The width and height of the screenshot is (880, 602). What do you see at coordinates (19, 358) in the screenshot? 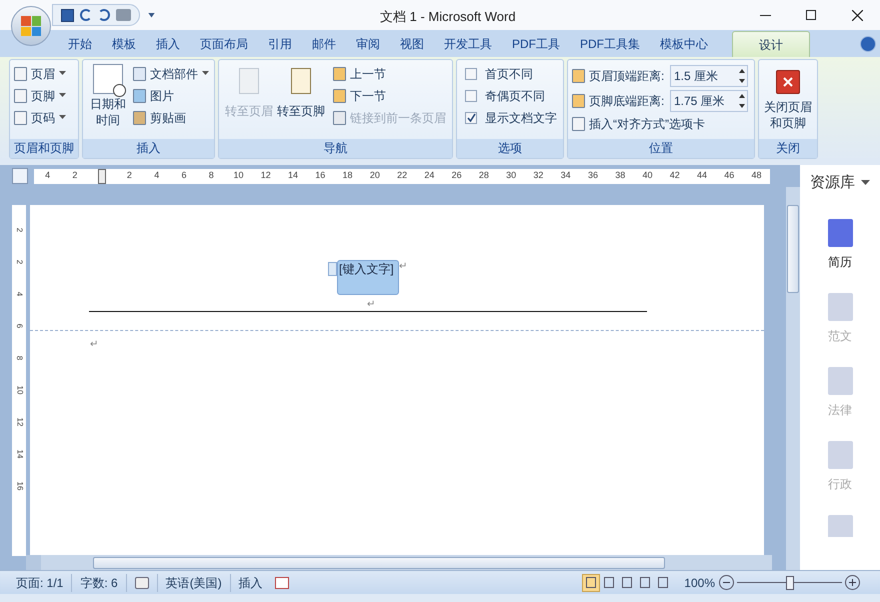
I see `ruler-number: 8` at bounding box center [19, 358].